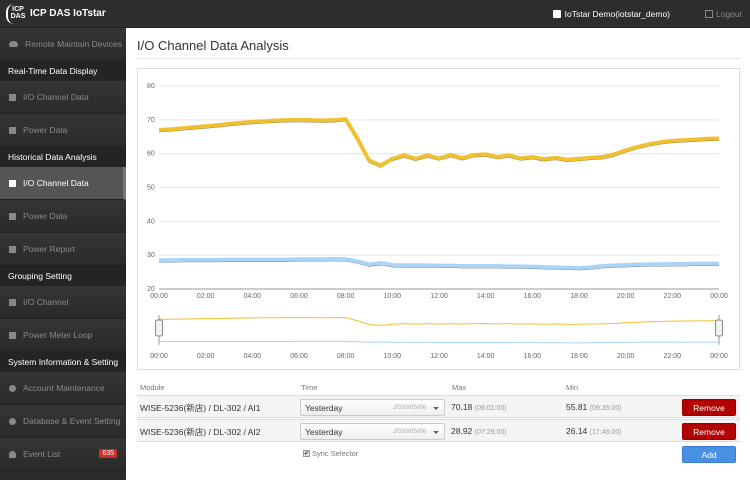 This screenshot has width=750, height=480. I want to click on label: Event List, so click(42, 454).